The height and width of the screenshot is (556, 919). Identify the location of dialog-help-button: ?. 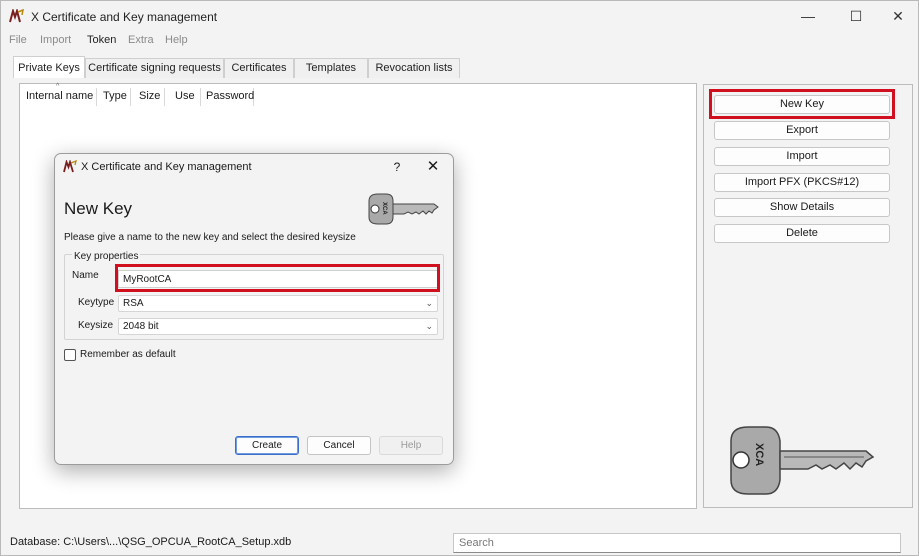
(397, 167).